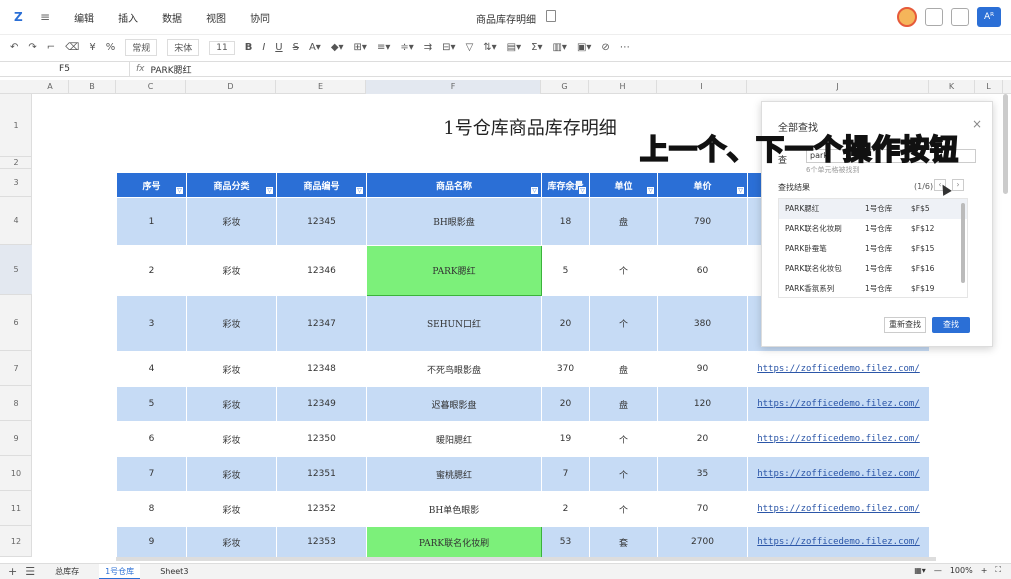  Describe the element at coordinates (702, 474) in the screenshot. I see `table-cell: 35` at that location.